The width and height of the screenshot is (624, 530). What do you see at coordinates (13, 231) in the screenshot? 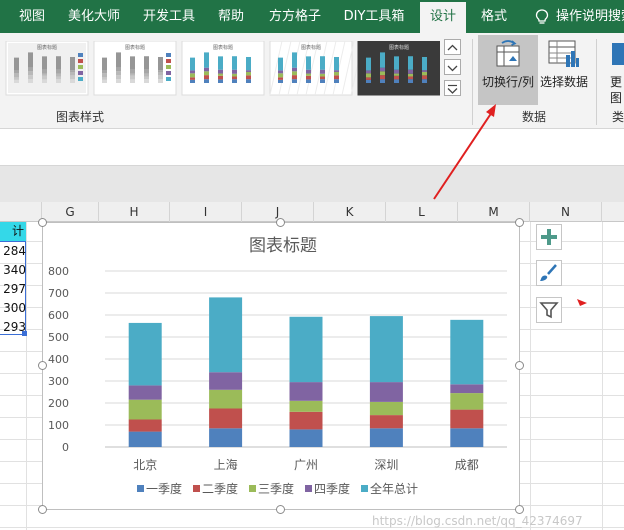
I see `cell-header-total: 计` at bounding box center [13, 231].